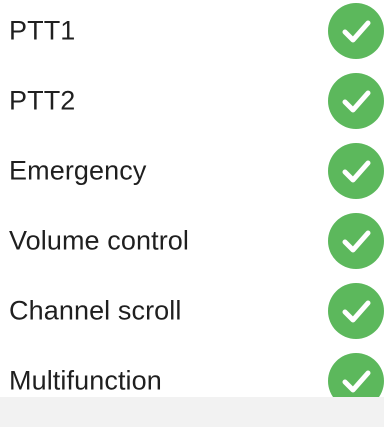  Describe the element at coordinates (42, 100) in the screenshot. I see `item-label: PTT2` at that location.